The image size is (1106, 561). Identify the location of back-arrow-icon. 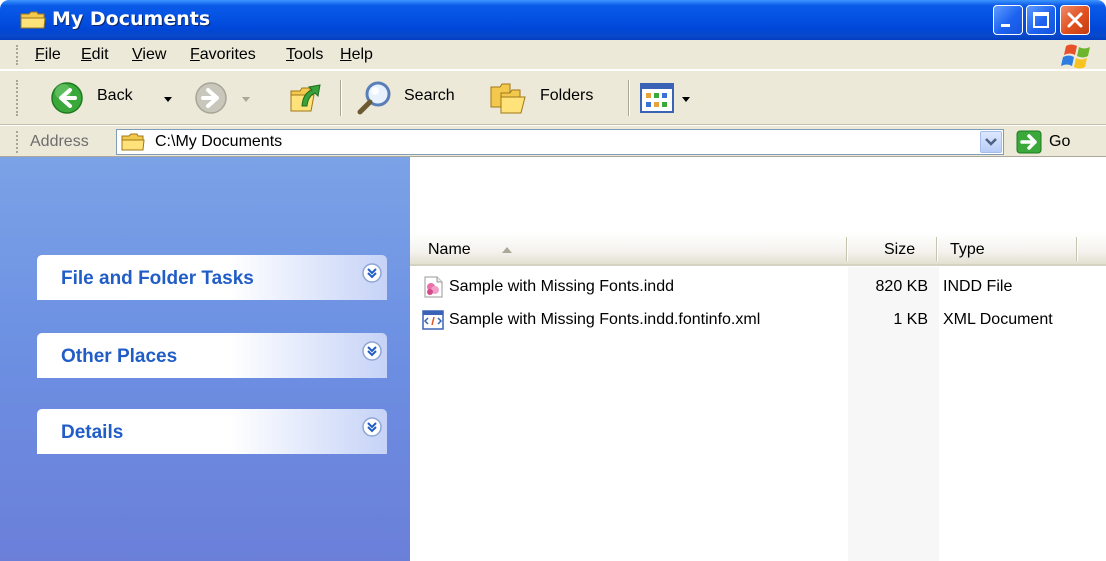
(67, 98).